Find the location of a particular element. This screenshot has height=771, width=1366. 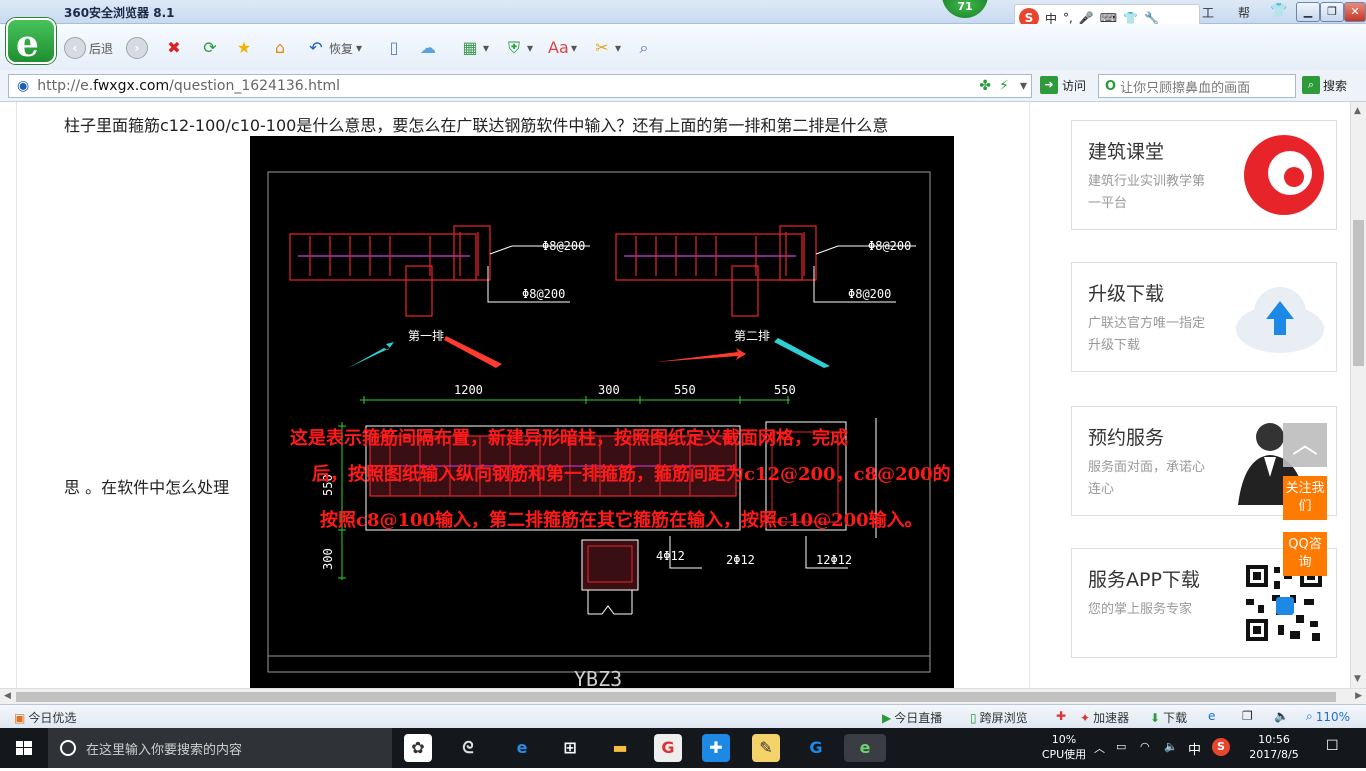

undo-icon: ↶ is located at coordinates (316, 47).